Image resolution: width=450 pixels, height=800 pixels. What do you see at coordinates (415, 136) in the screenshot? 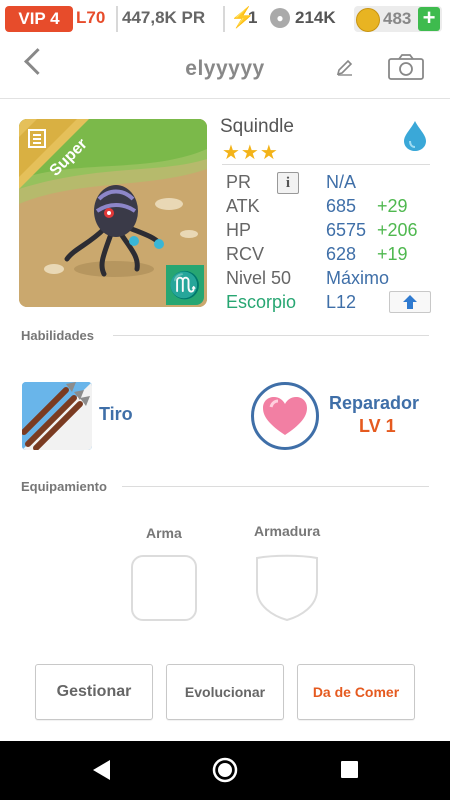
I see `water-drop-icon` at bounding box center [415, 136].